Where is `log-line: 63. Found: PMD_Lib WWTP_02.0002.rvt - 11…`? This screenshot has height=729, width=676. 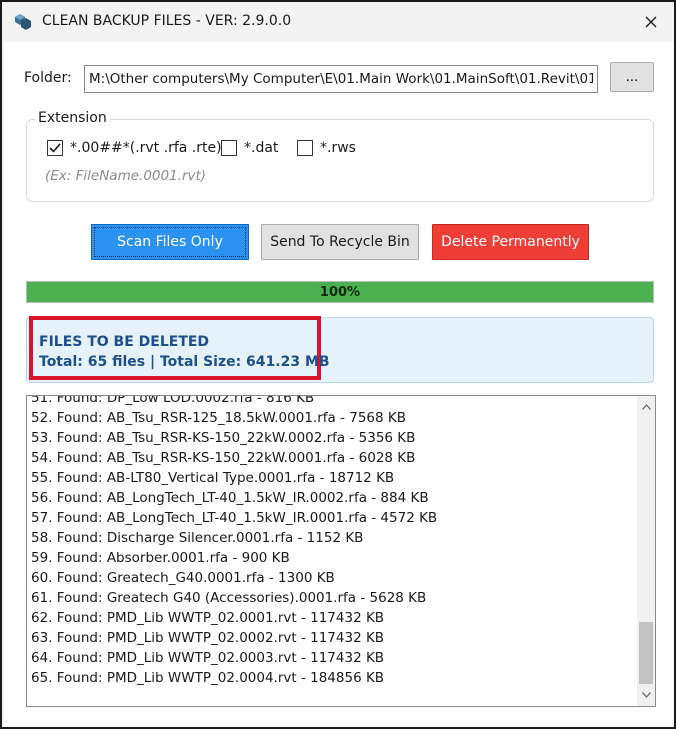
log-line: 63. Found: PMD_Lib WWTP_02.0002.rvt - 11… is located at coordinates (208, 638).